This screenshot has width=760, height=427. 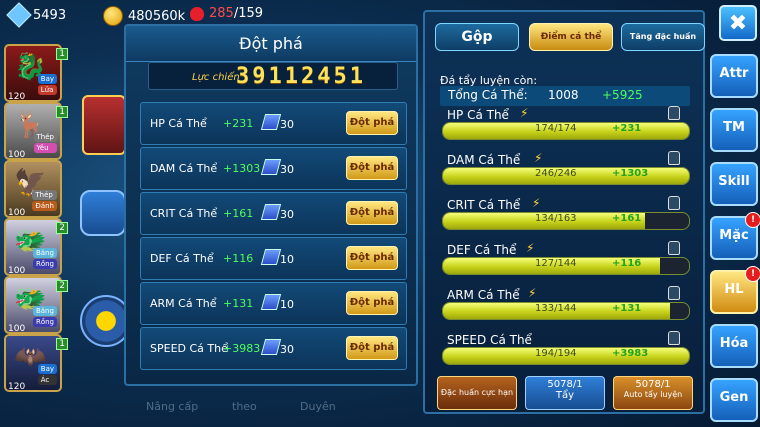 I want to click on tab-individual-points: Điểm cá thể, so click(x=571, y=37).